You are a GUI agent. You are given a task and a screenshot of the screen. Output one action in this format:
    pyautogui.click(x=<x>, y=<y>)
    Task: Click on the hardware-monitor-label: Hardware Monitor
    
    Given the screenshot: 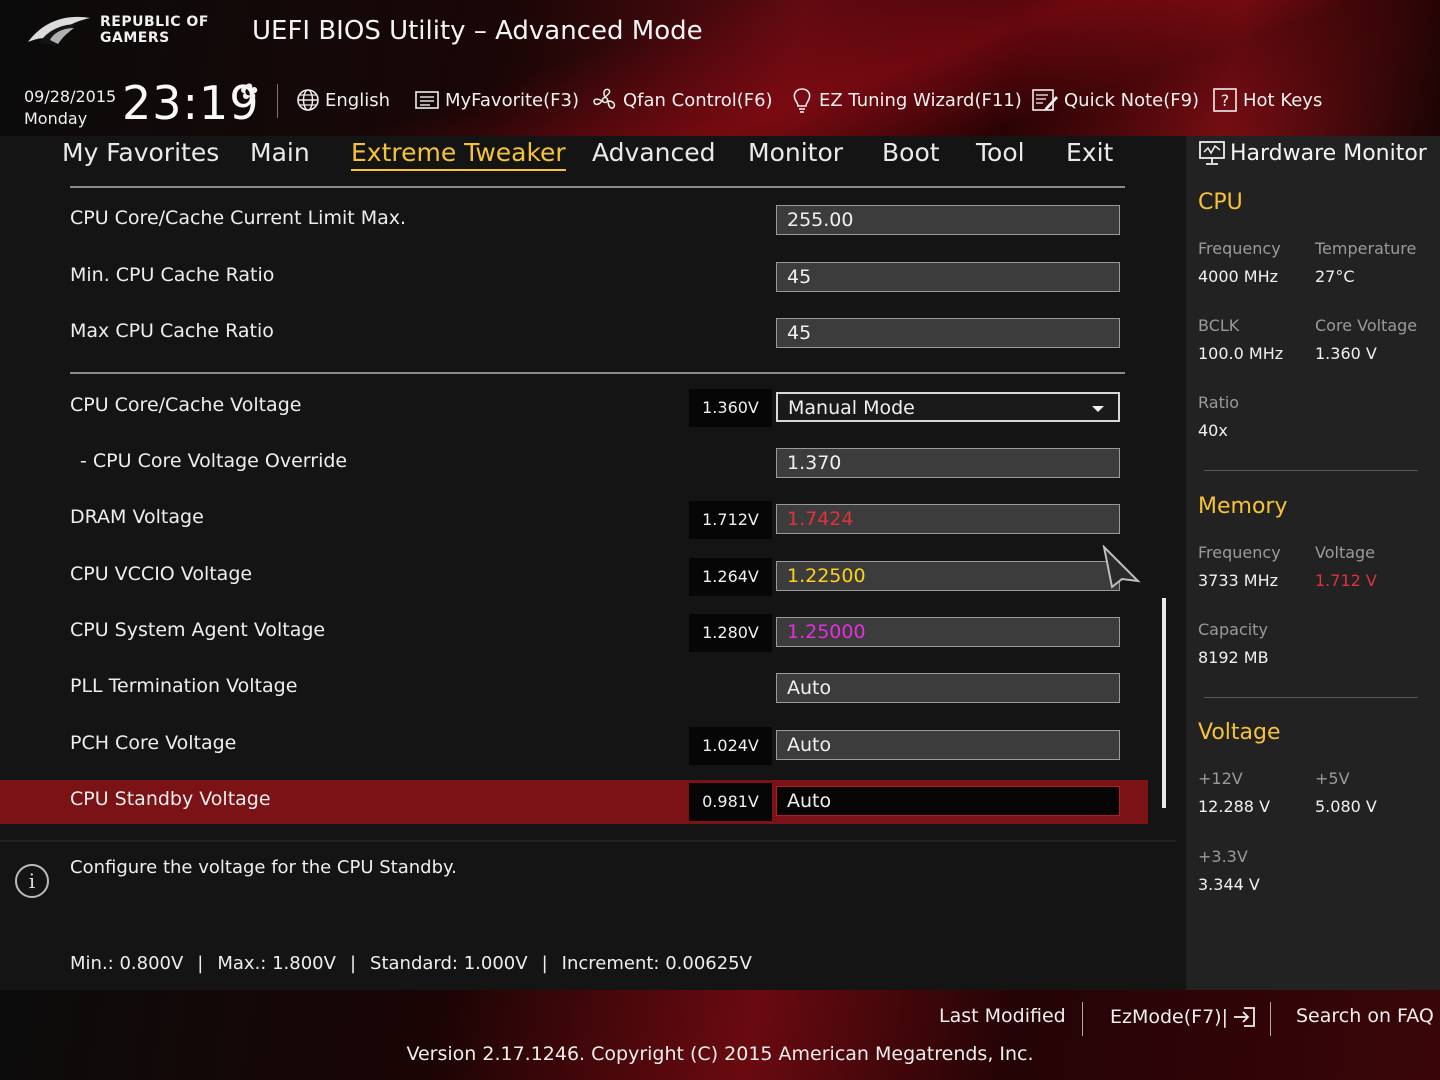 What is the action you would take?
    pyautogui.click(x=1328, y=153)
    